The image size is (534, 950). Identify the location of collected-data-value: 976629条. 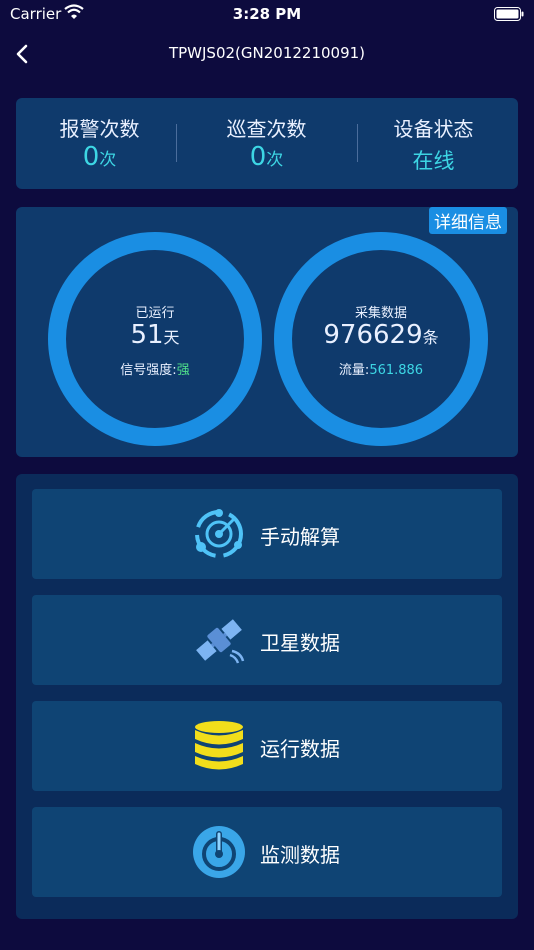
(381, 335).